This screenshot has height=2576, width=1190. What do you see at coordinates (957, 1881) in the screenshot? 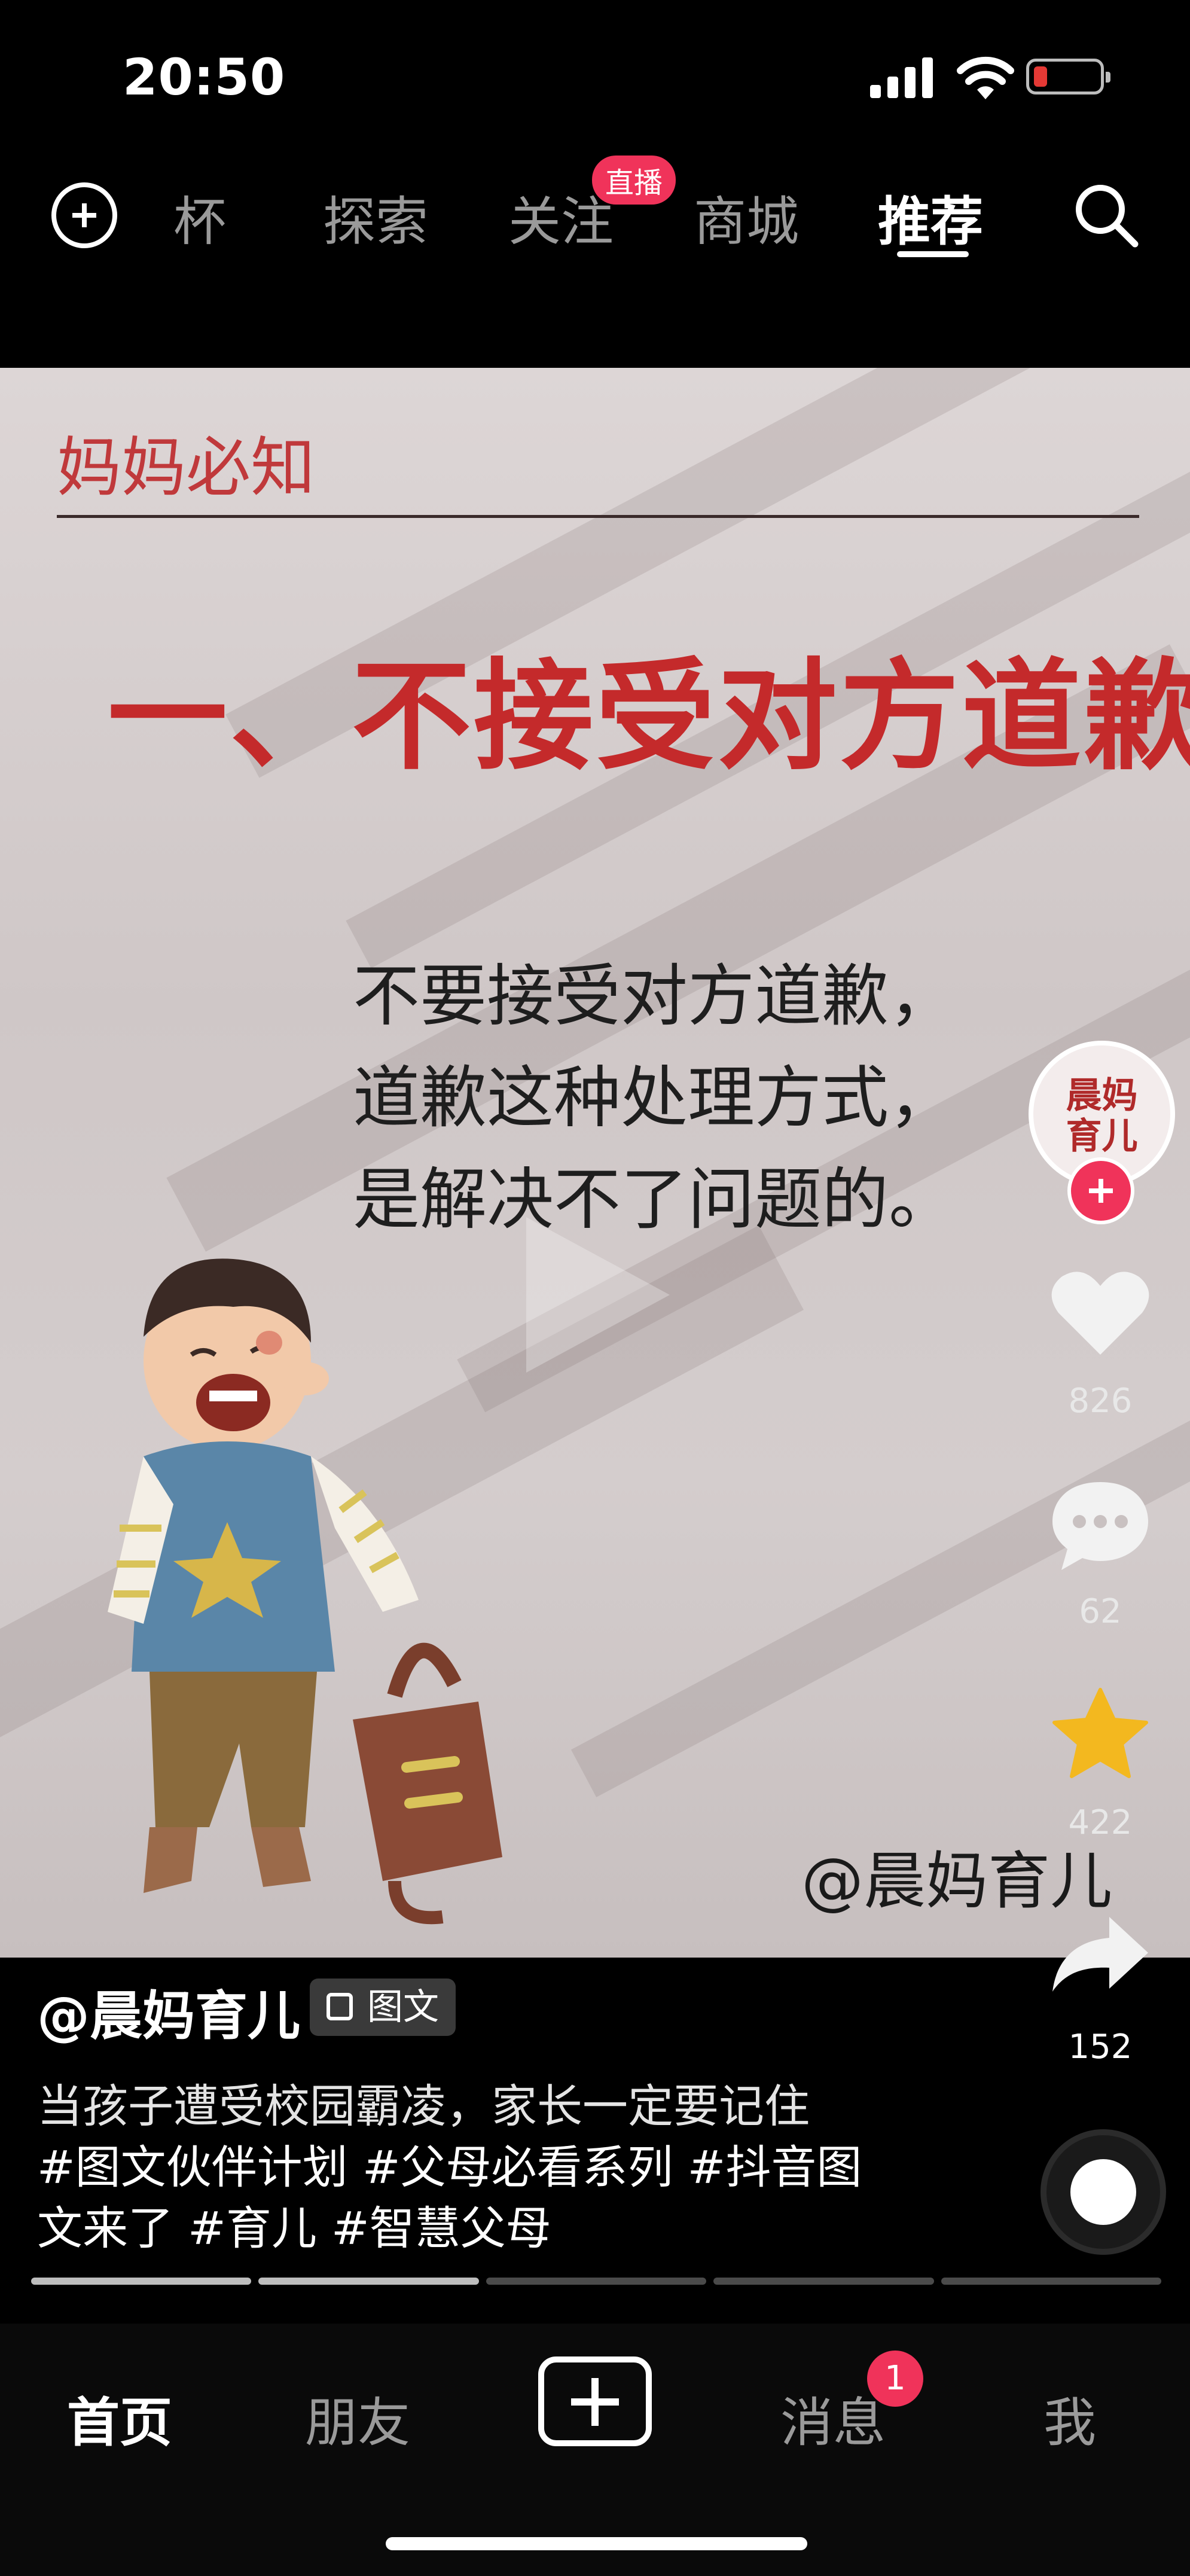
I see `watermark: @晨妈育儿` at bounding box center [957, 1881].